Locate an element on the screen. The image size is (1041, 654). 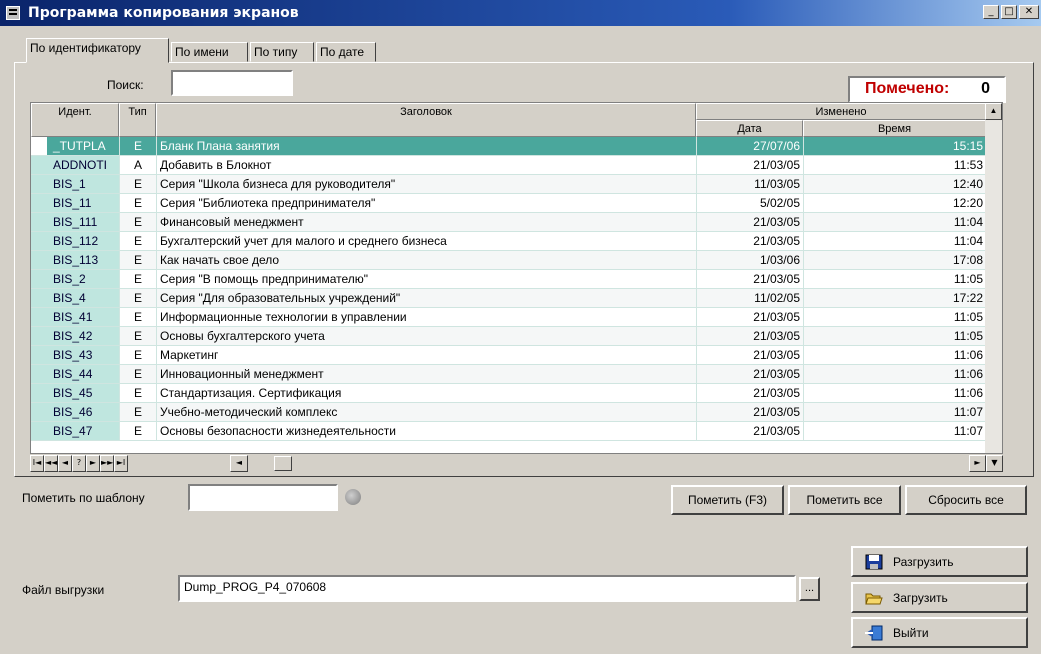
mark-button: Пометить (F3) is located at coordinates (727, 500).